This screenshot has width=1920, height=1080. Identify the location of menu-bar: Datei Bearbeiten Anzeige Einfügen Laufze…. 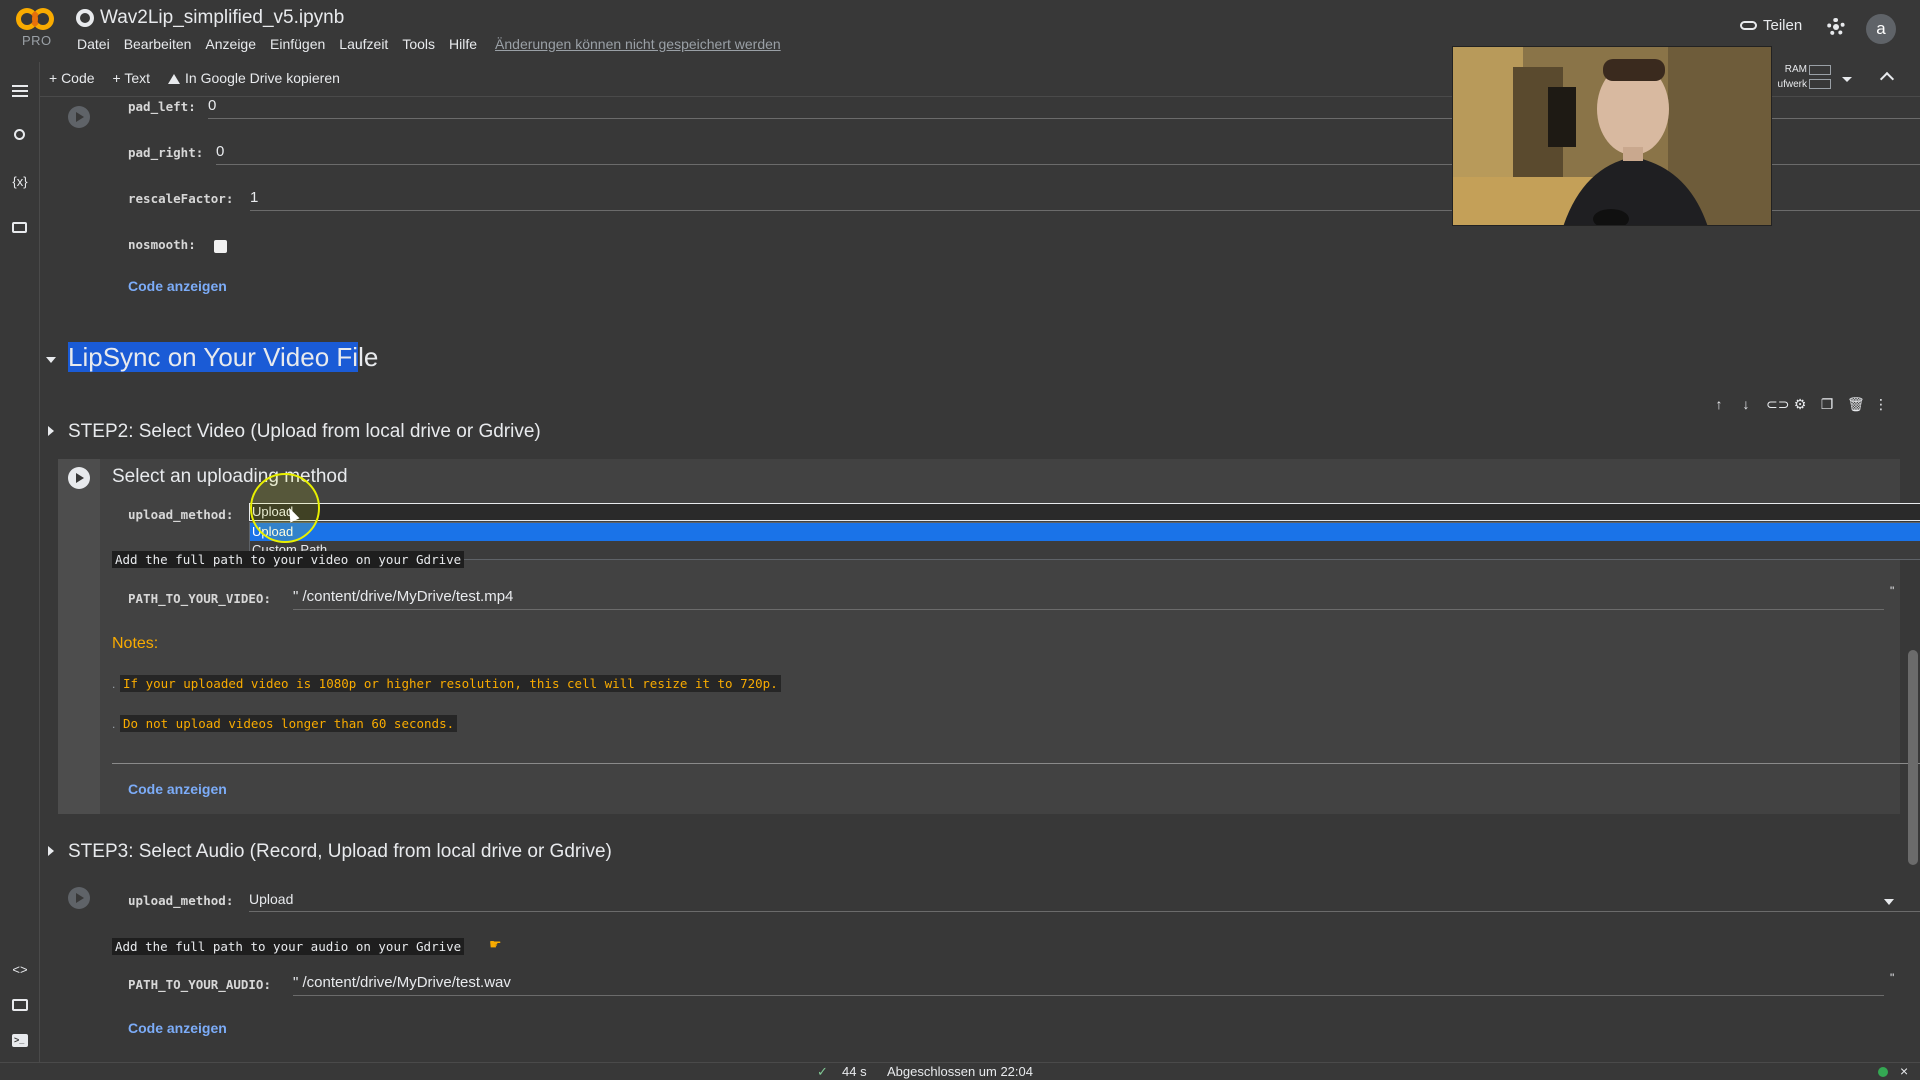
(429, 44).